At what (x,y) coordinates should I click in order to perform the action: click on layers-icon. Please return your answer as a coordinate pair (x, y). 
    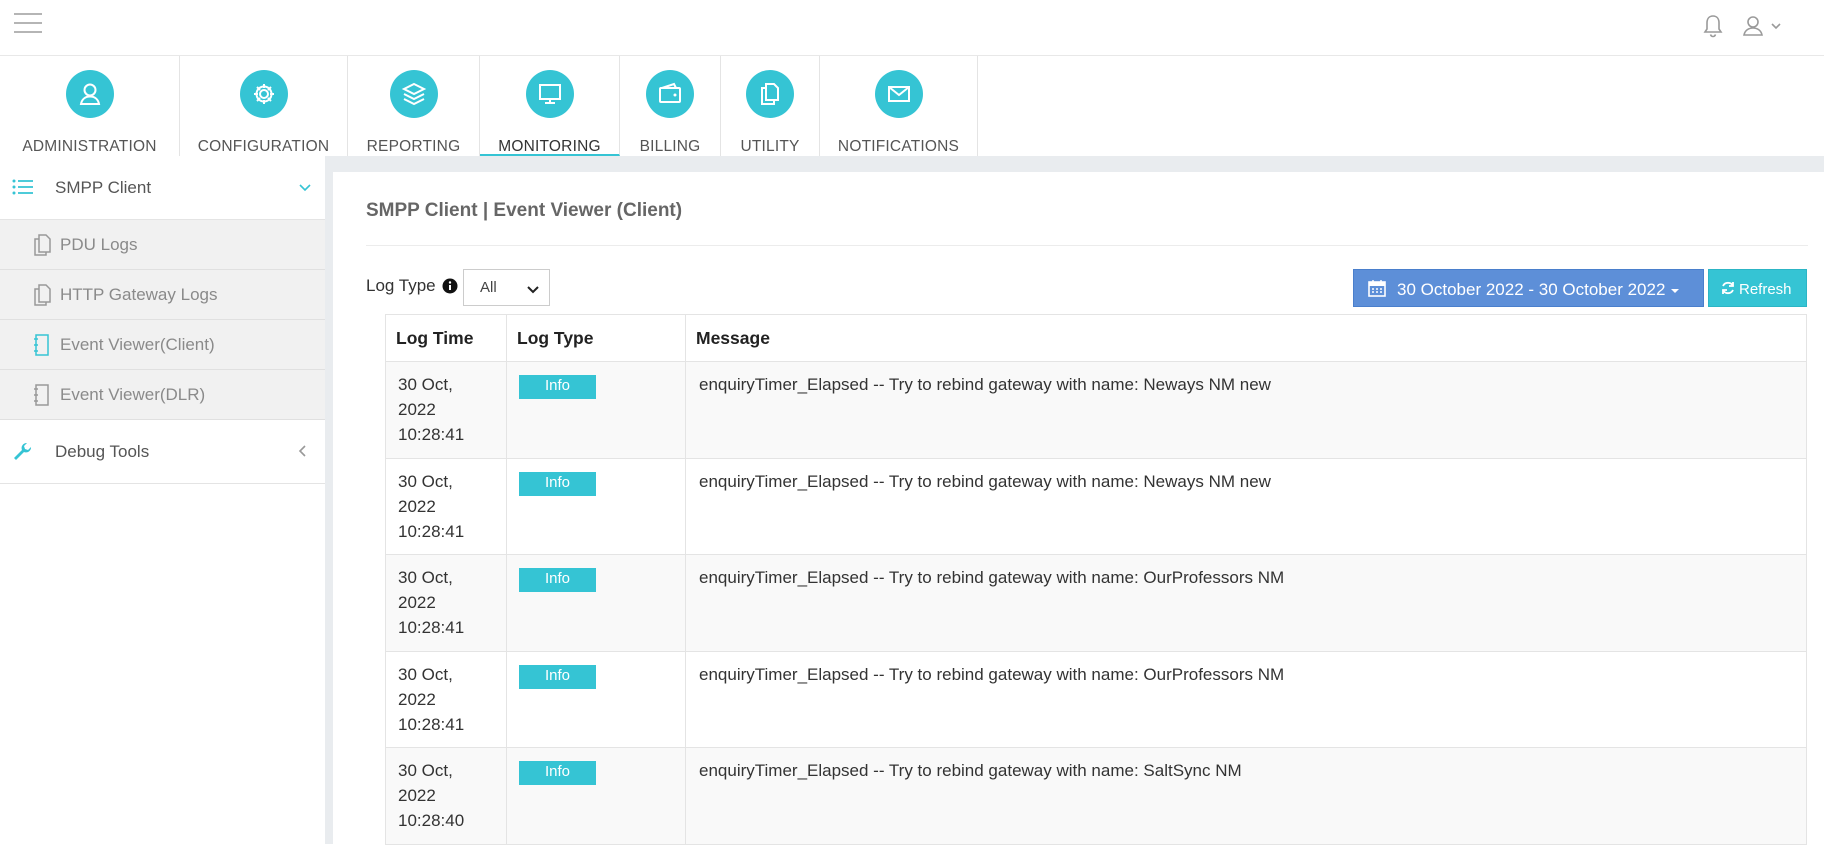
    Looking at the image, I should click on (413, 94).